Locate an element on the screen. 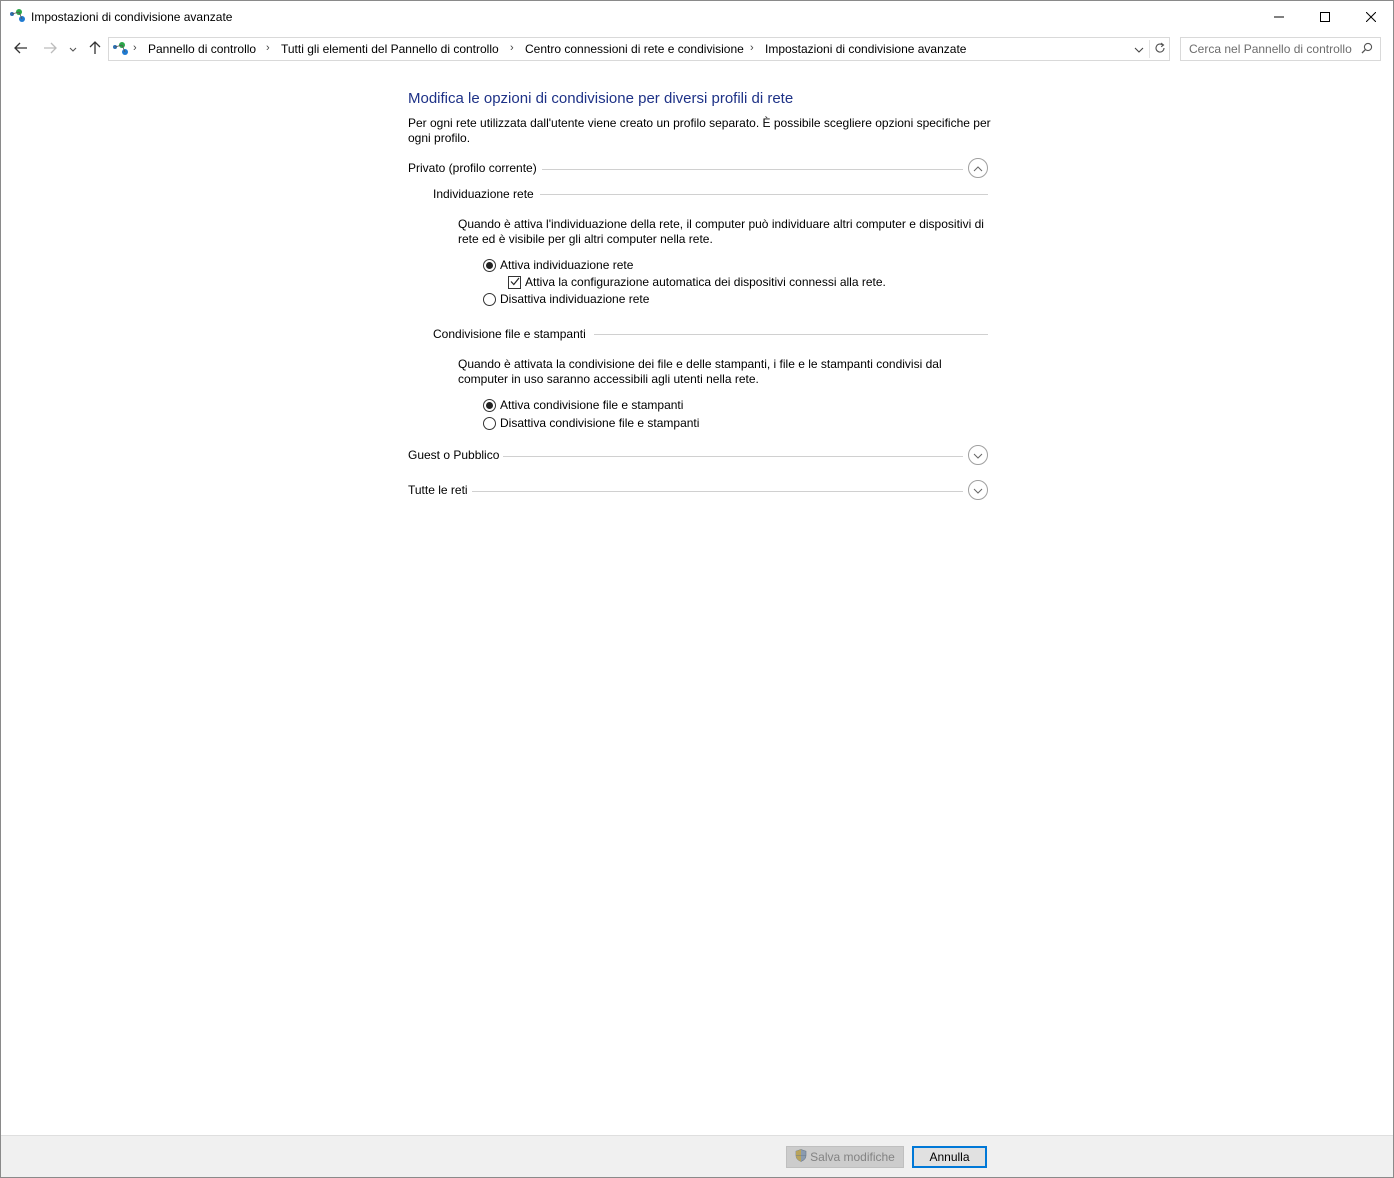  close-button is located at coordinates (1371, 16).